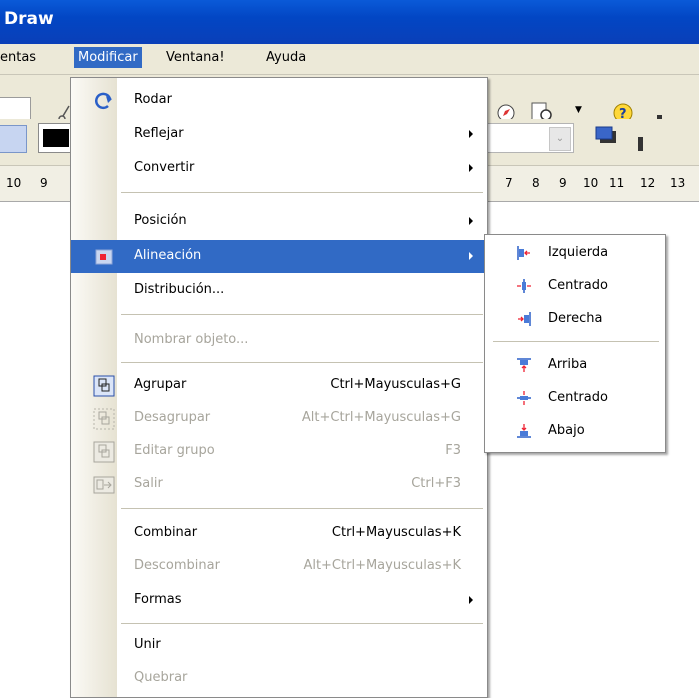 The width and height of the screenshot is (699, 698). I want to click on menu-item-desagrupar: Desagrupar Alt+Ctrl+Mayusculas+G, so click(279, 418).